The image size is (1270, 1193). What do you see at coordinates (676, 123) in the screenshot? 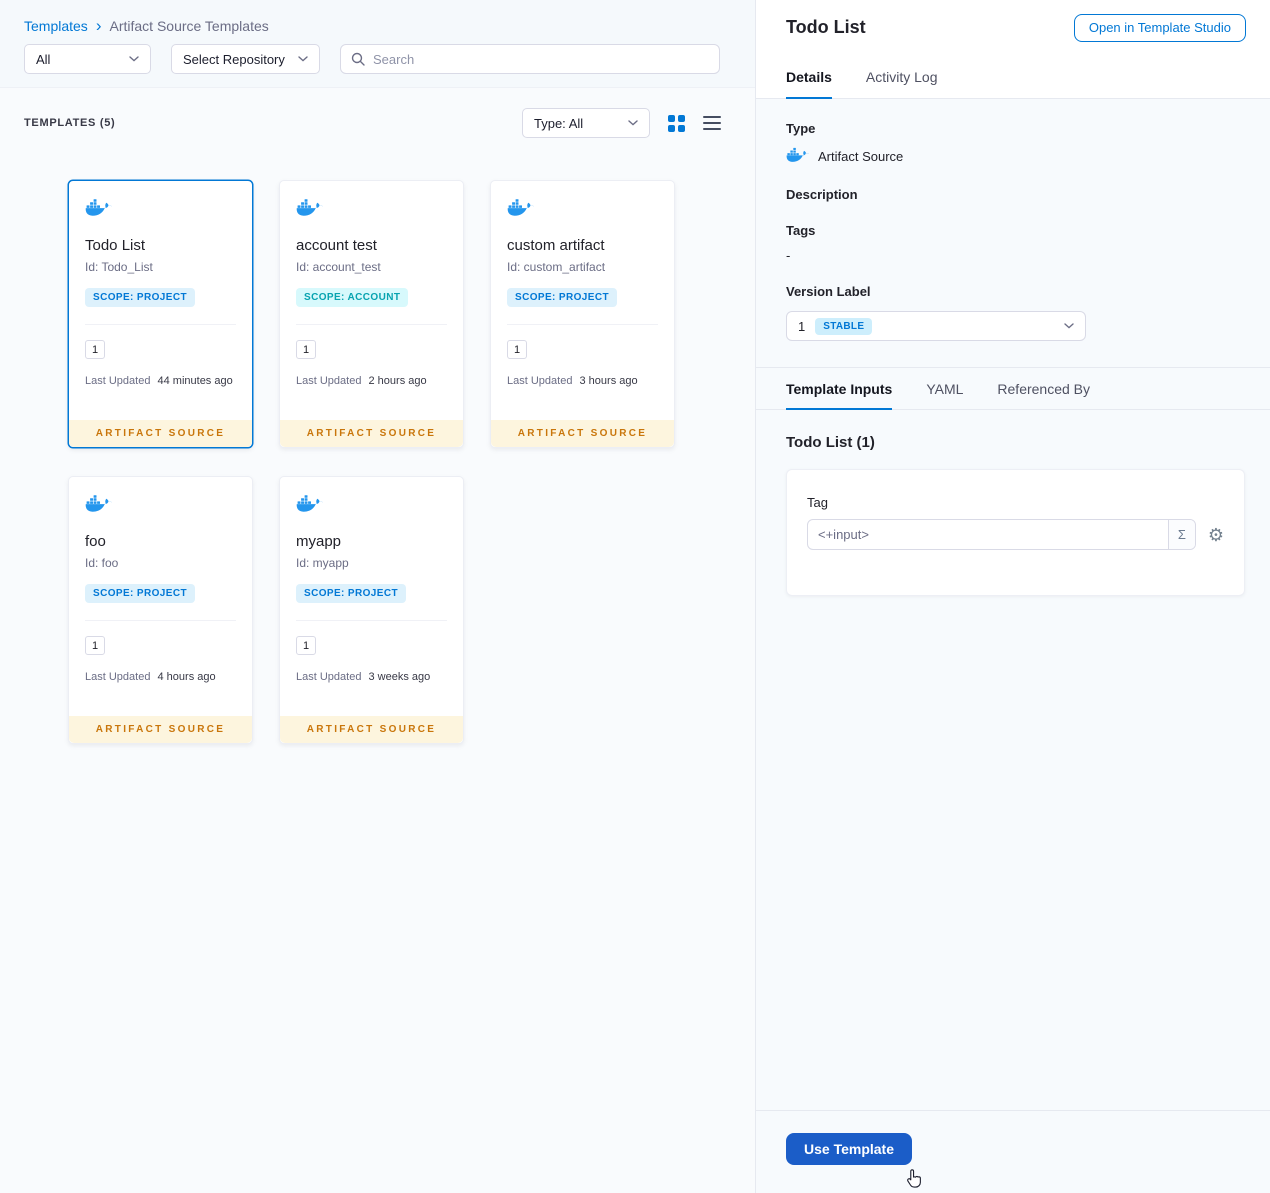
I see `grid-view-button` at bounding box center [676, 123].